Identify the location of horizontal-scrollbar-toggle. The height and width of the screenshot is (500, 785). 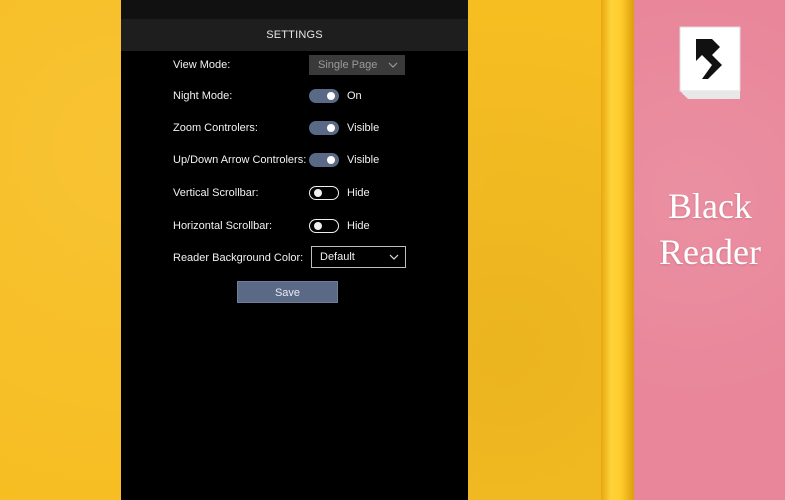
(324, 226).